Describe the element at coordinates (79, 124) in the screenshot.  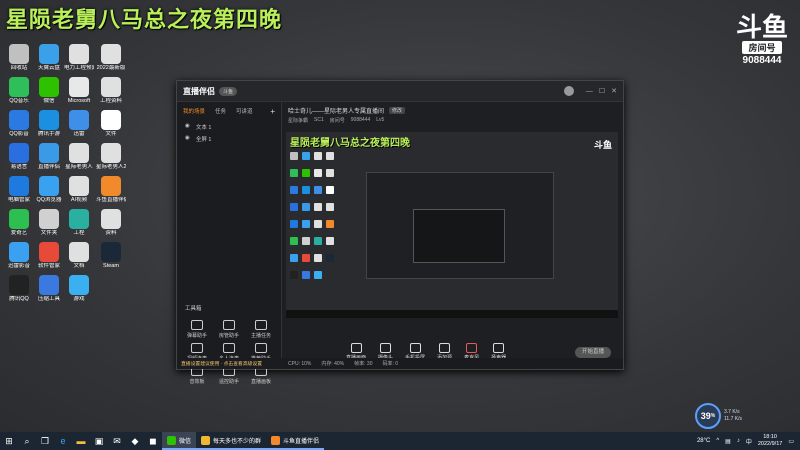
I see `desktop-icon: 迅雷` at that location.